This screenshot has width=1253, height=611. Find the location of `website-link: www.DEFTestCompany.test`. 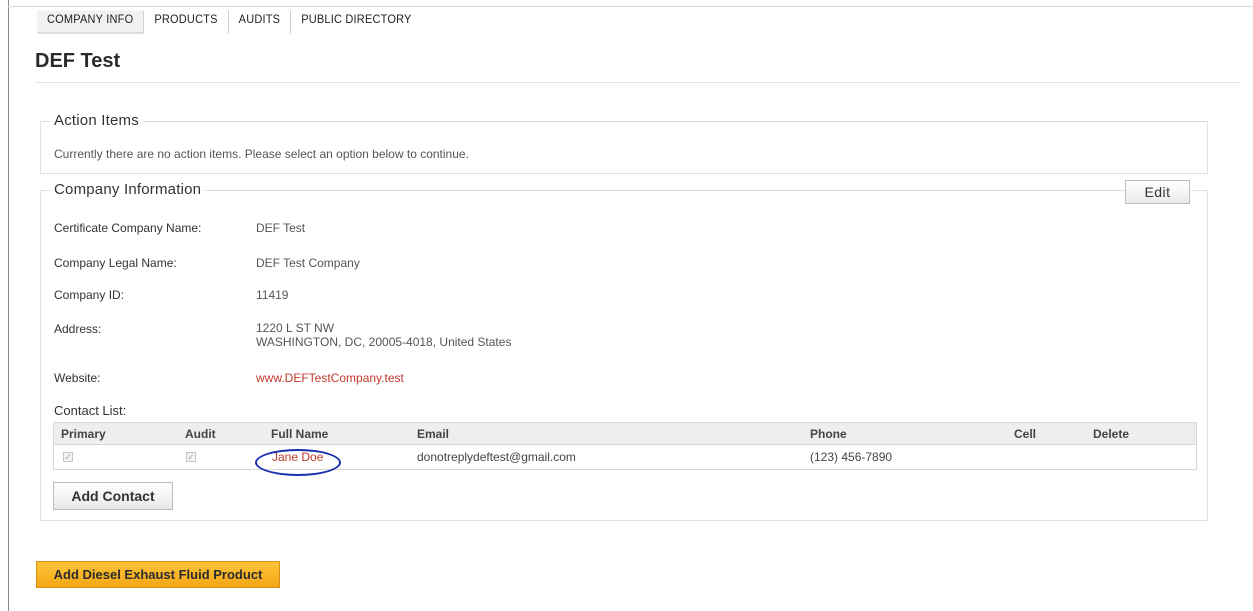

website-link: www.DEFTestCompany.test is located at coordinates (330, 378).